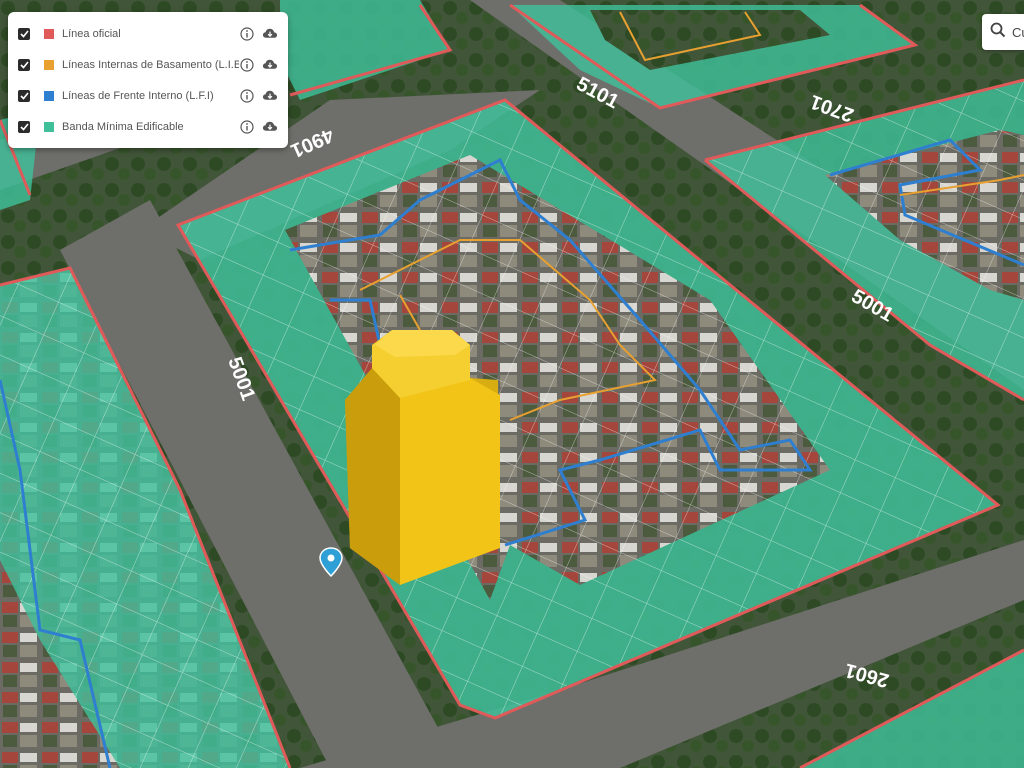  Describe the element at coordinates (123, 126) in the screenshot. I see `layer-label-banda-minima-edificable: Banda Mínima Edificable` at that location.